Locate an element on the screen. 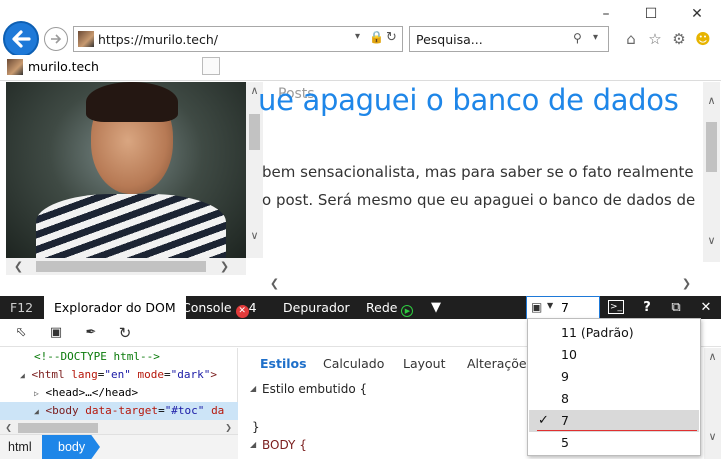 This screenshot has height=459, width=721. search-icon: ⚲ is located at coordinates (577, 38).